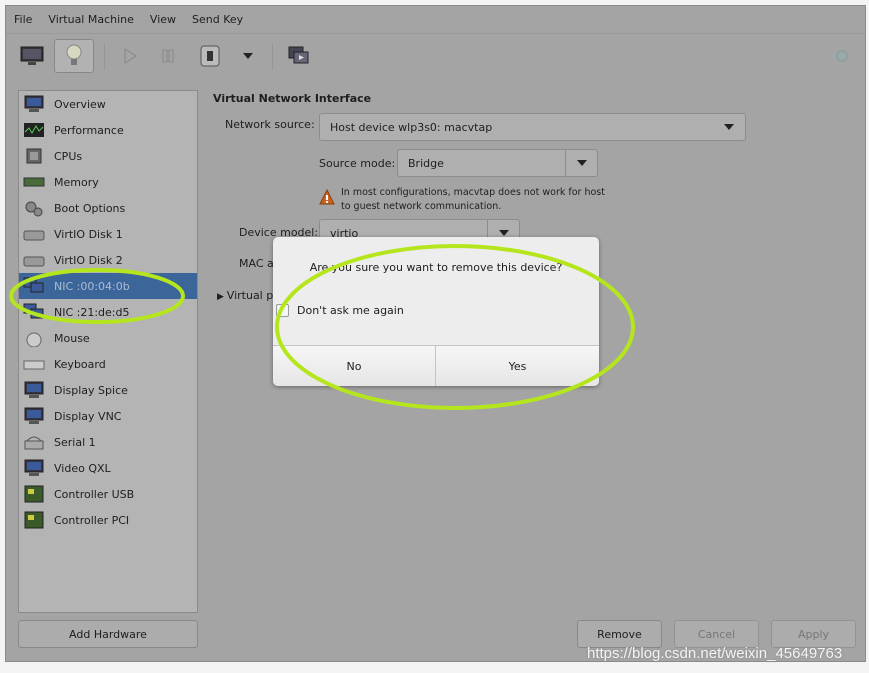 The image size is (869, 673). I want to click on sidebar-item: CPUs, so click(108, 156).